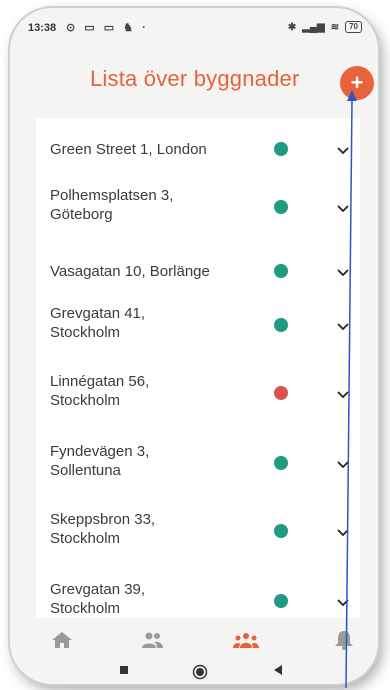  I want to click on annotation-arrow, so click(351, 389).